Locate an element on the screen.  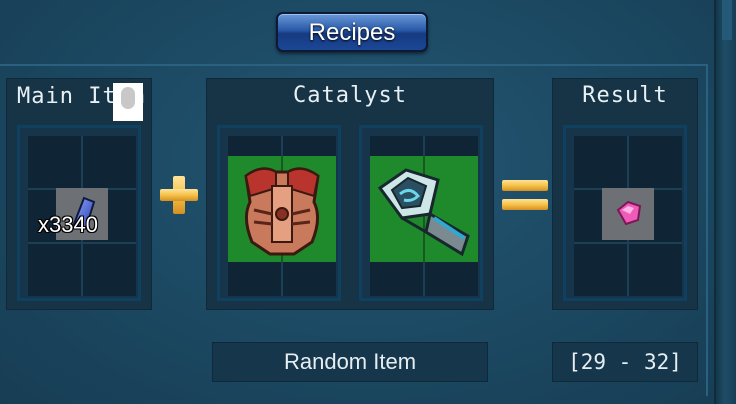
main-item-quantity: x3340 is located at coordinates (68, 224).